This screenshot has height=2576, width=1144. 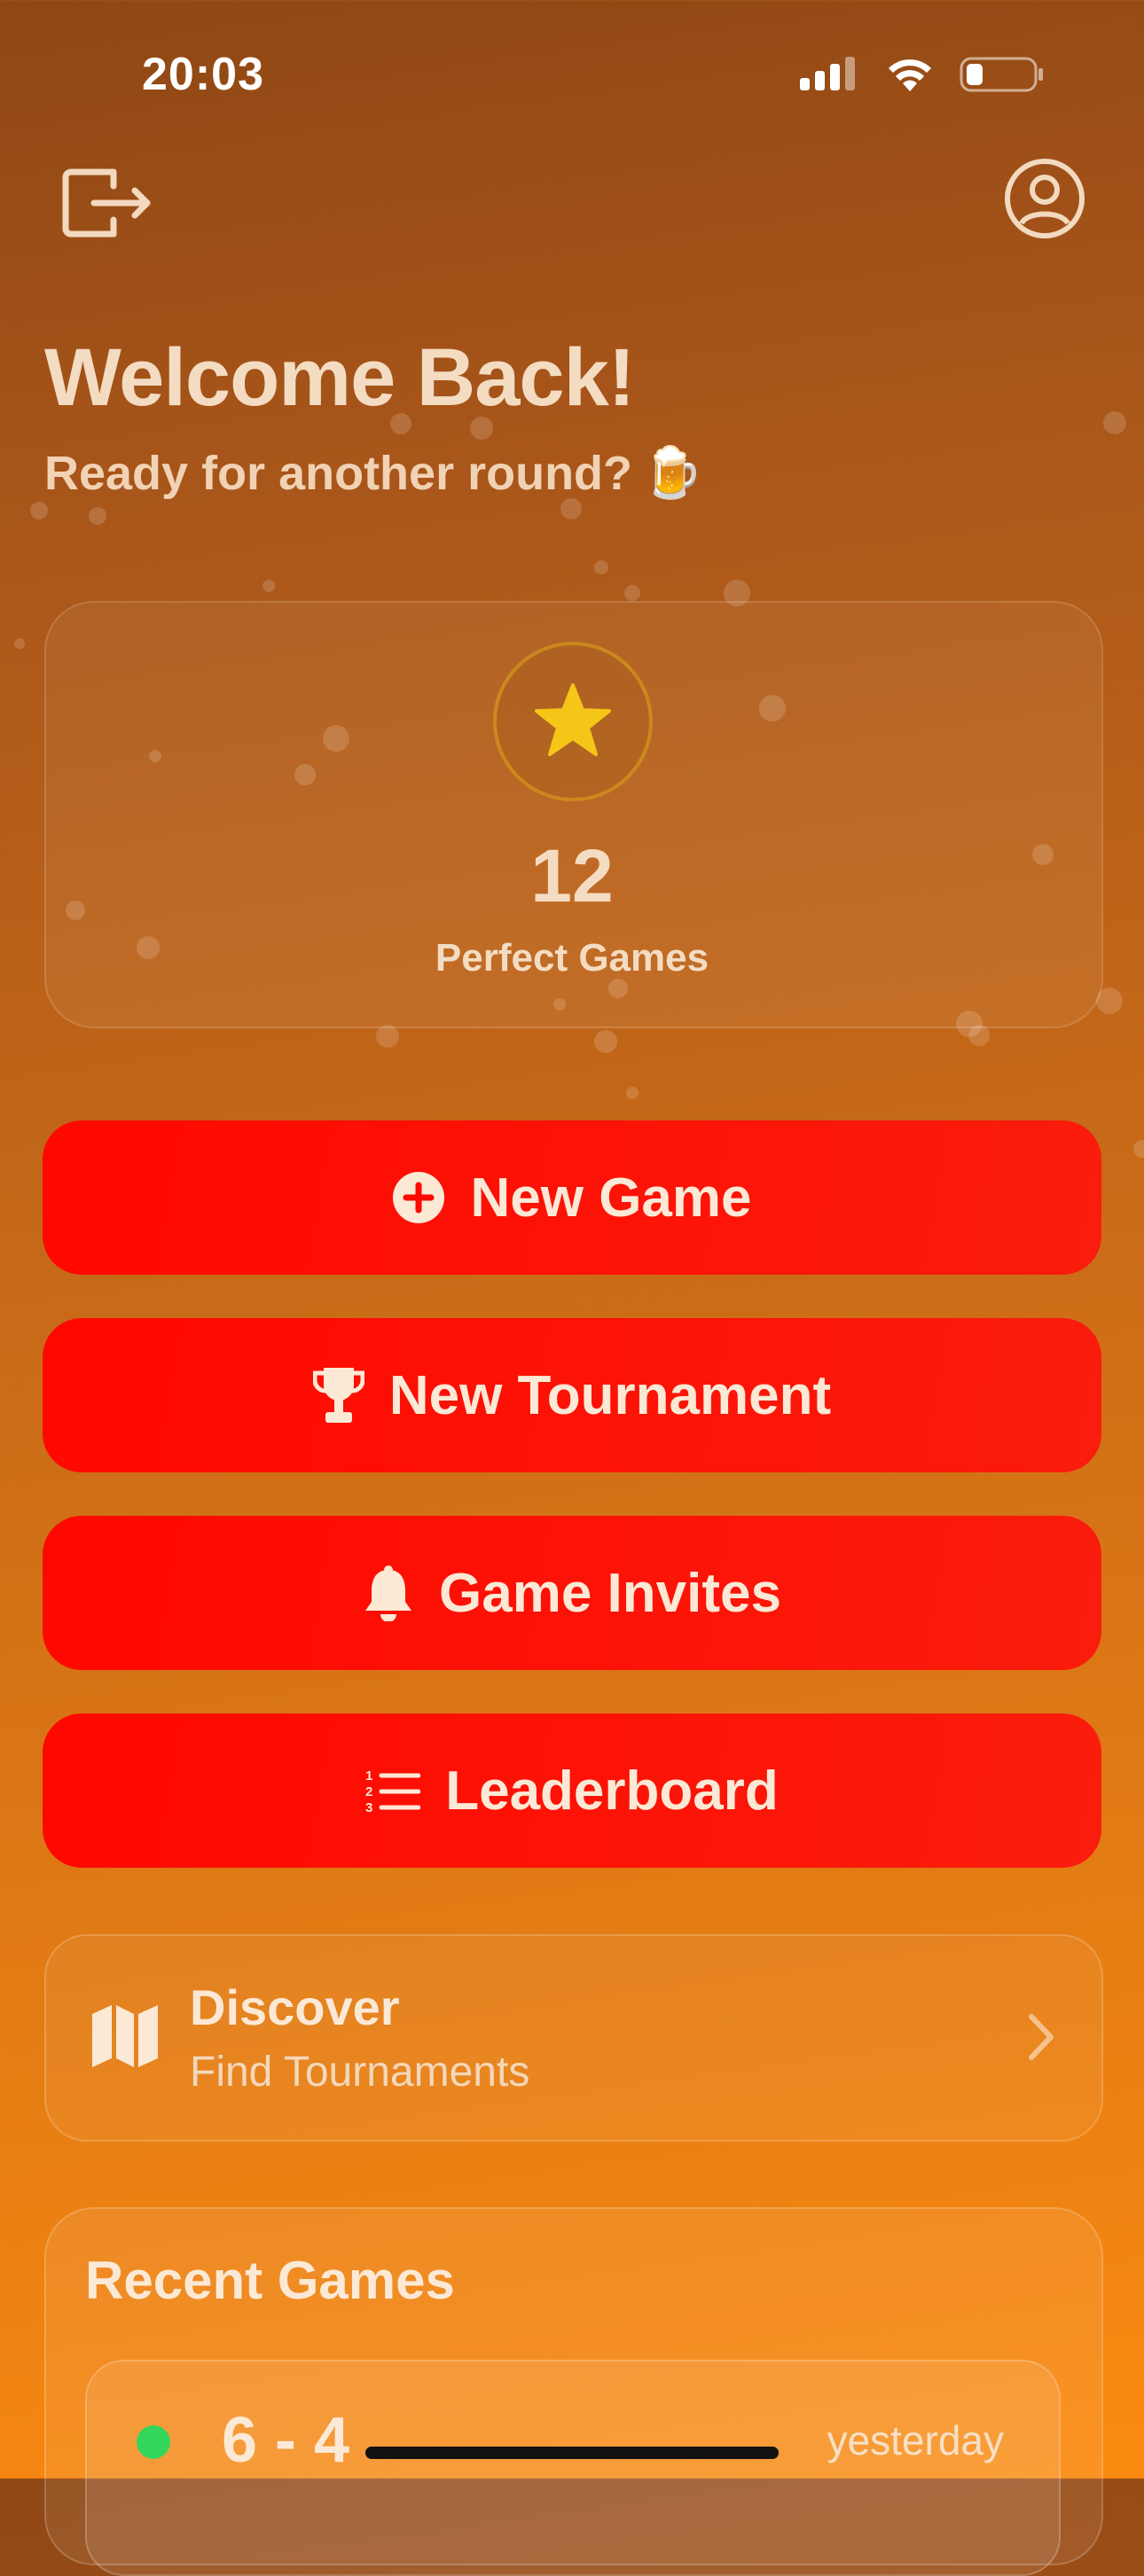 What do you see at coordinates (610, 1593) in the screenshot?
I see `game-invites-label: Game Invites` at bounding box center [610, 1593].